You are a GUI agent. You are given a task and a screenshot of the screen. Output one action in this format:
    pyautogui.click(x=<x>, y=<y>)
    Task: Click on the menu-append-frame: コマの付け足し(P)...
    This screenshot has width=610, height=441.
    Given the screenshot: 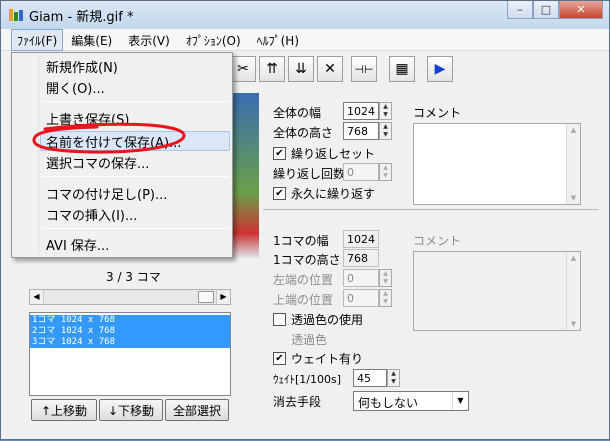 What is the action you would take?
    pyautogui.click(x=106, y=193)
    